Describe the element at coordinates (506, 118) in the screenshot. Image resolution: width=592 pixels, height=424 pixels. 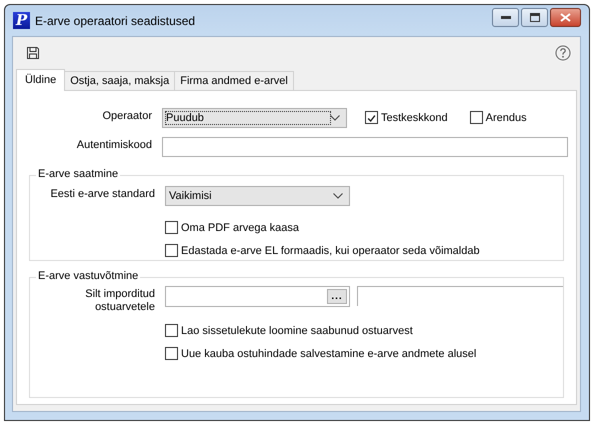
I see `checkbox-label: Arendus` at that location.